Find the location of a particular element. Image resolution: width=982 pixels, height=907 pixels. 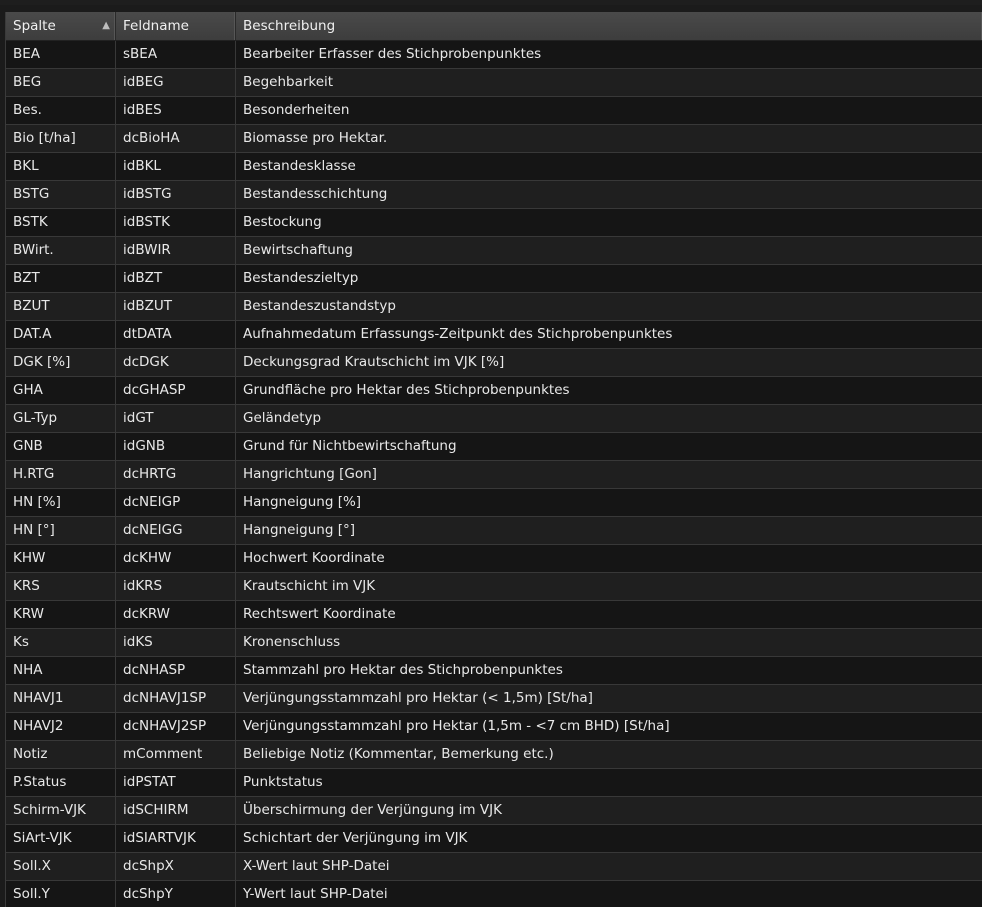

cell-feldname: idBWIR is located at coordinates (176, 250).